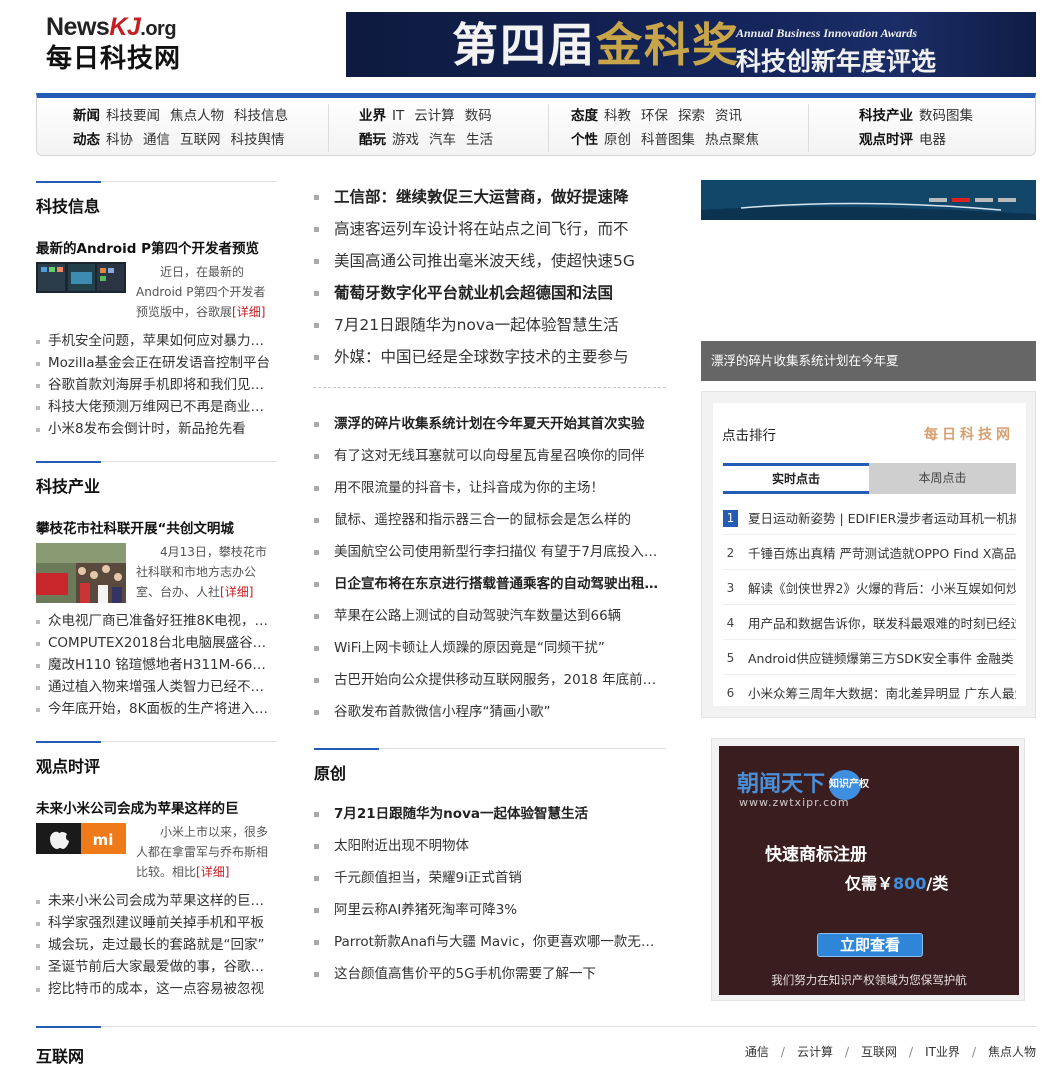 This screenshot has height=1080, width=1059. I want to click on list-item: 城会玩，走过最长的套路就是“回家”, so click(156, 945).